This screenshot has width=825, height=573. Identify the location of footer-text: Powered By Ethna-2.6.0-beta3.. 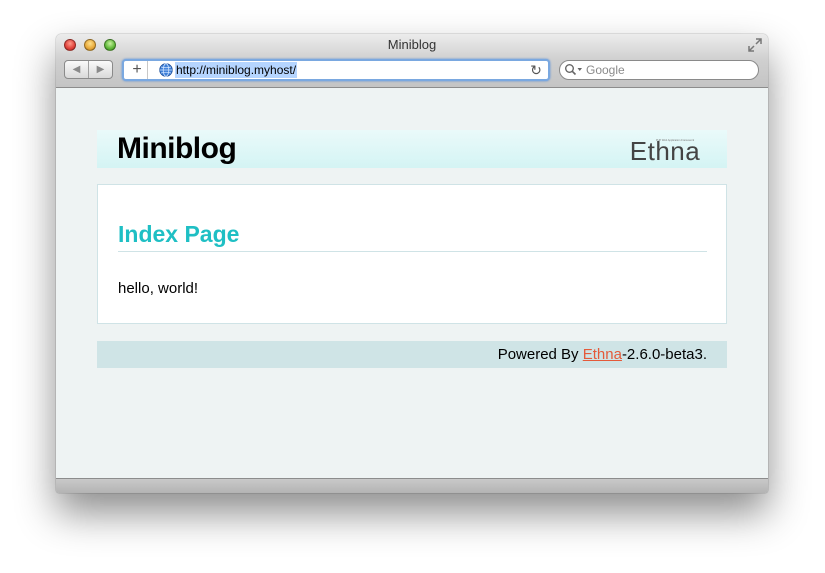
(602, 354).